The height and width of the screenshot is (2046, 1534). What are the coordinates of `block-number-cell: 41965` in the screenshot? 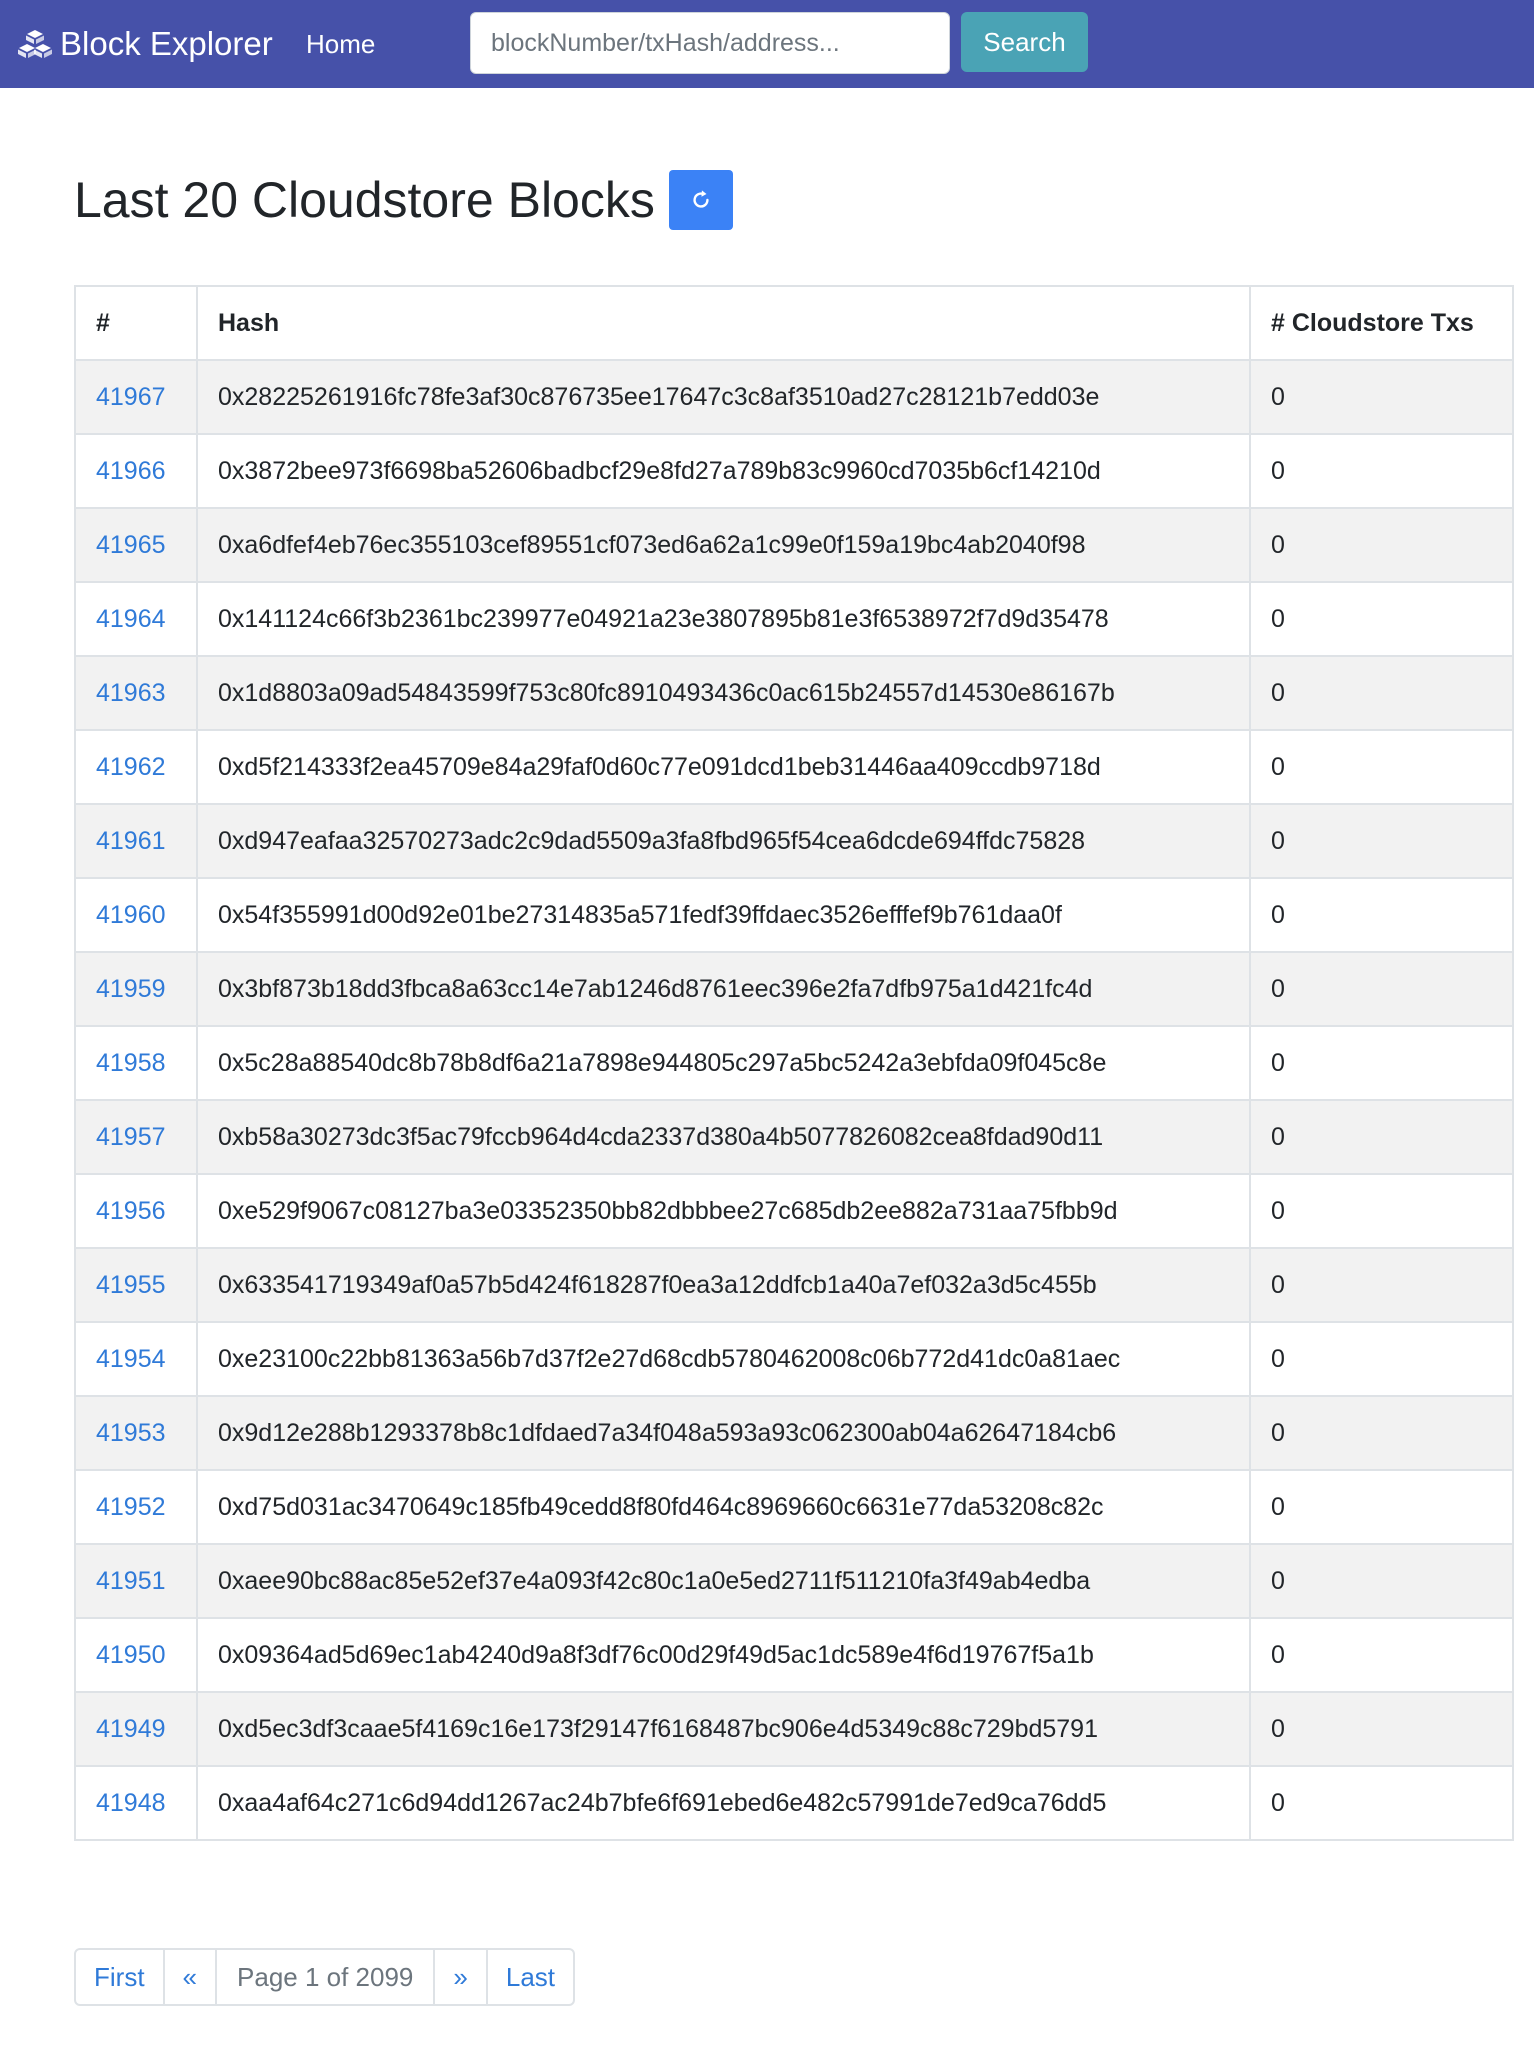 It's located at (136, 545).